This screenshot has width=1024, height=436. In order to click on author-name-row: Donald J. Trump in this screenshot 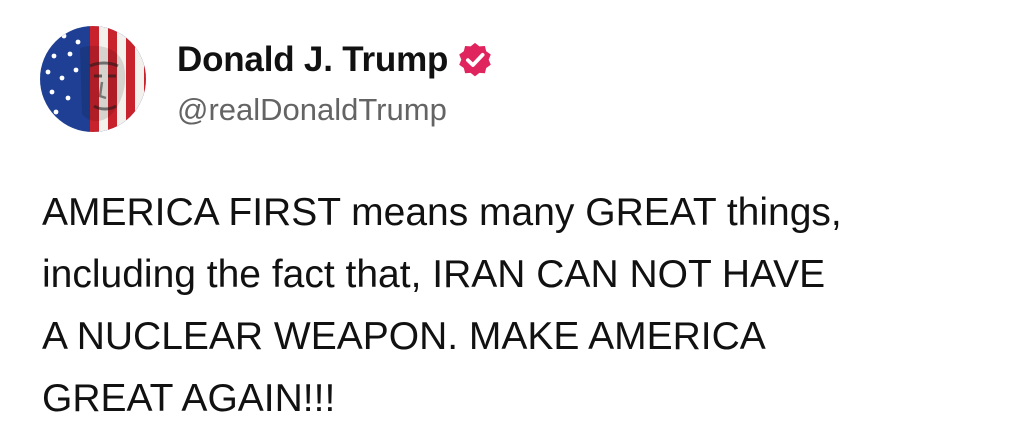, I will do `click(335, 60)`.